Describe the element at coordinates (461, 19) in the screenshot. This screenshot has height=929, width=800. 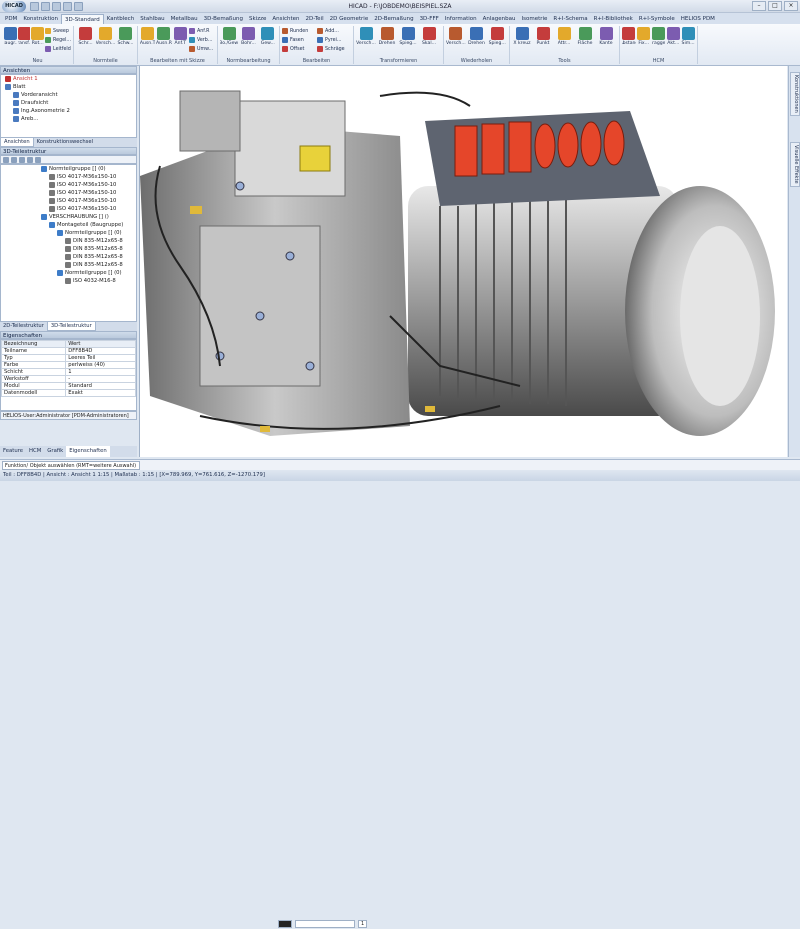
I see `ribbon-tab: Information` at that location.